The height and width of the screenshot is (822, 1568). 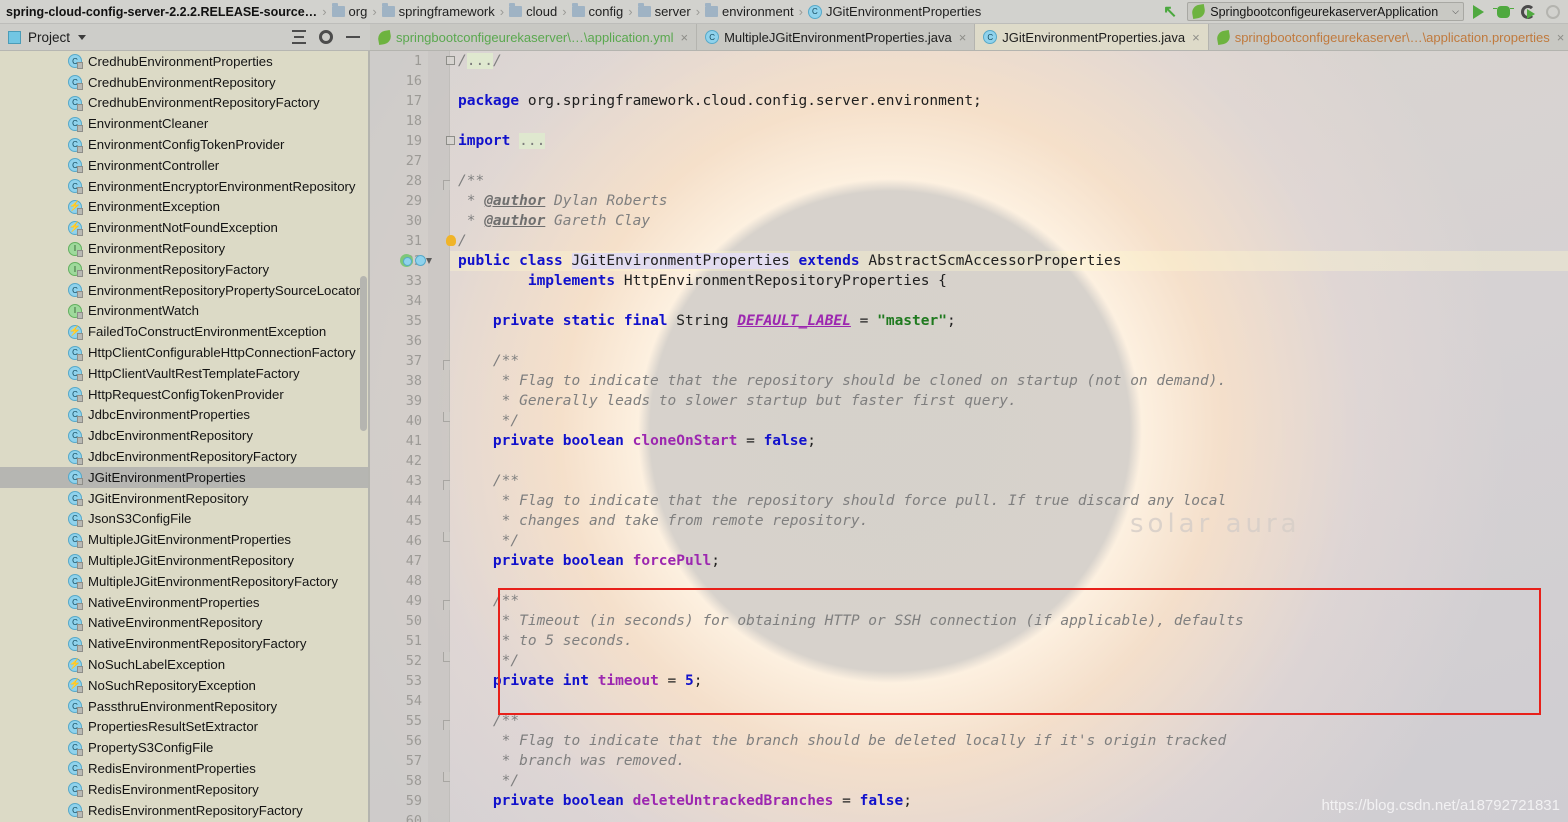 What do you see at coordinates (1553, 12) in the screenshot?
I see `history-button` at bounding box center [1553, 12].